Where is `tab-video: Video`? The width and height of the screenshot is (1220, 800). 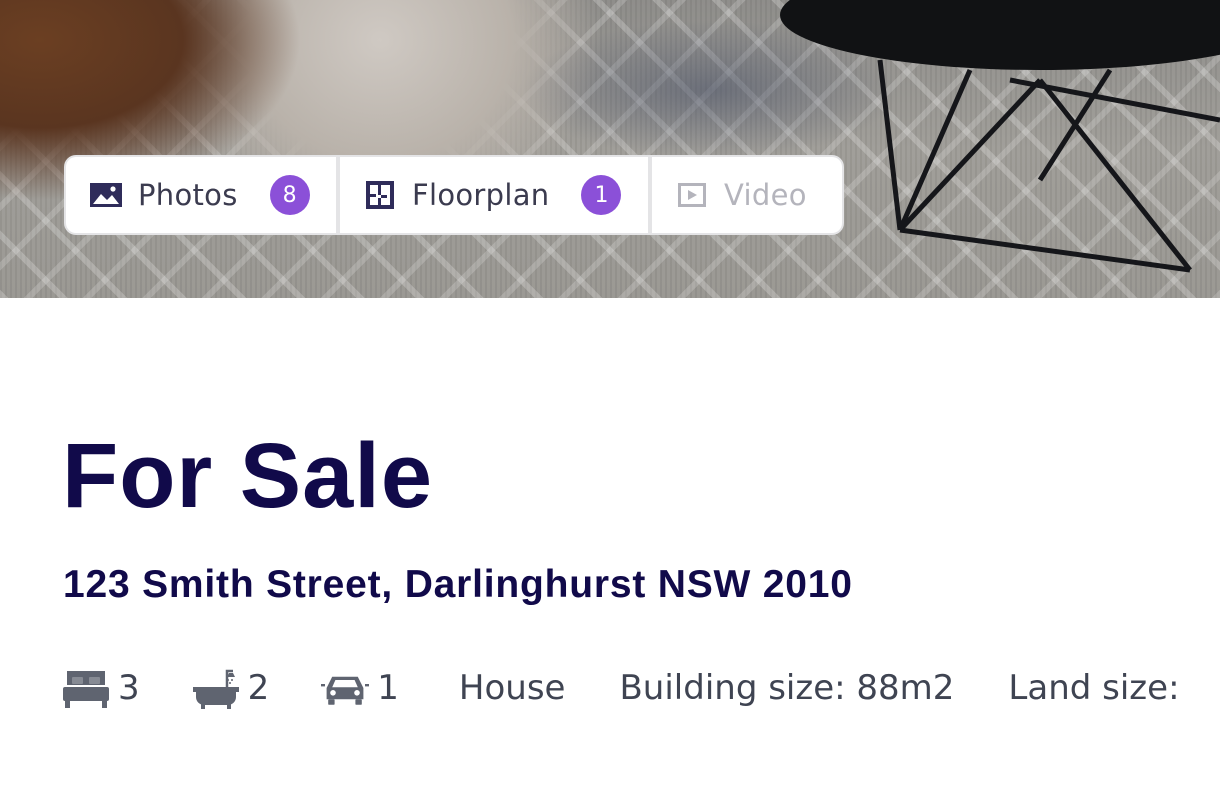 tab-video: Video is located at coordinates (747, 195).